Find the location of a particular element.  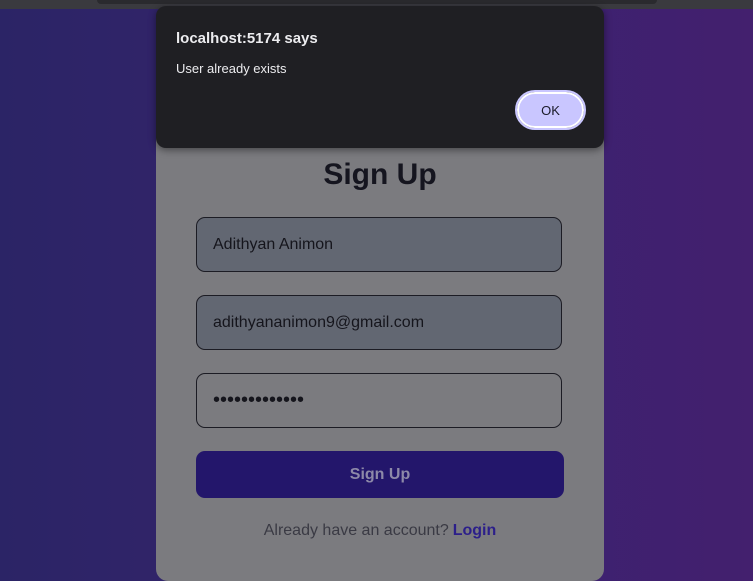

signup-button: Sign Up is located at coordinates (380, 474).